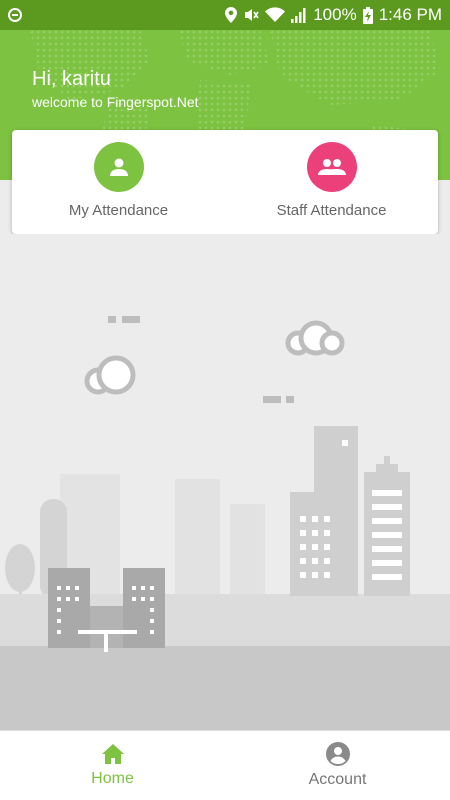 The height and width of the screenshot is (800, 450). Describe the element at coordinates (71, 79) in the screenshot. I see `greeting: Hi, karitu` at that location.